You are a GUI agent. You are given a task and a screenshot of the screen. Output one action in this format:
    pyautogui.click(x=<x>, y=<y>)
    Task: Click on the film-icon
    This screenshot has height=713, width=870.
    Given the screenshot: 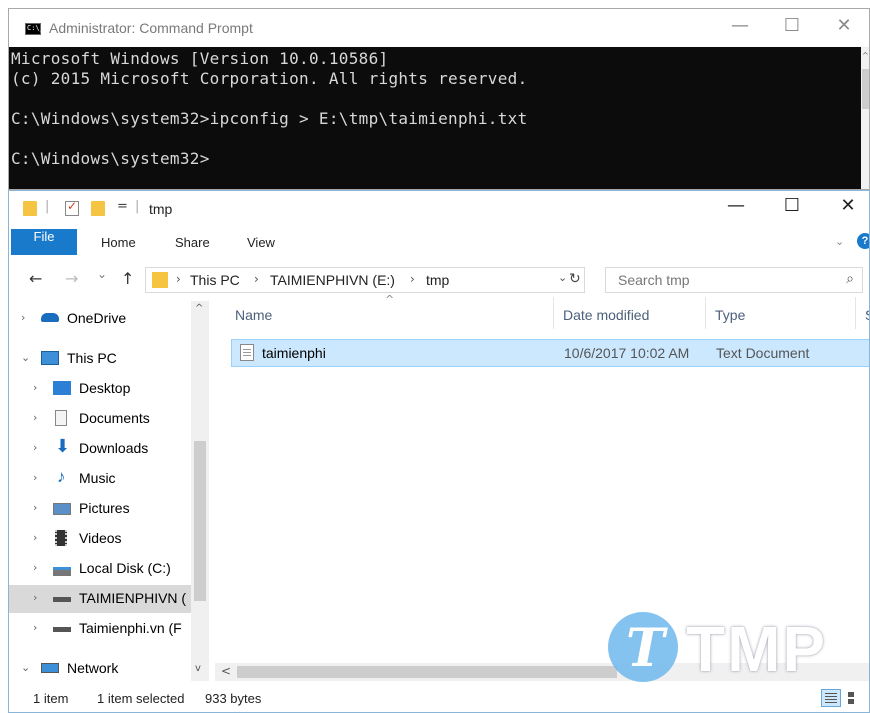 What is the action you would take?
    pyautogui.click(x=61, y=538)
    